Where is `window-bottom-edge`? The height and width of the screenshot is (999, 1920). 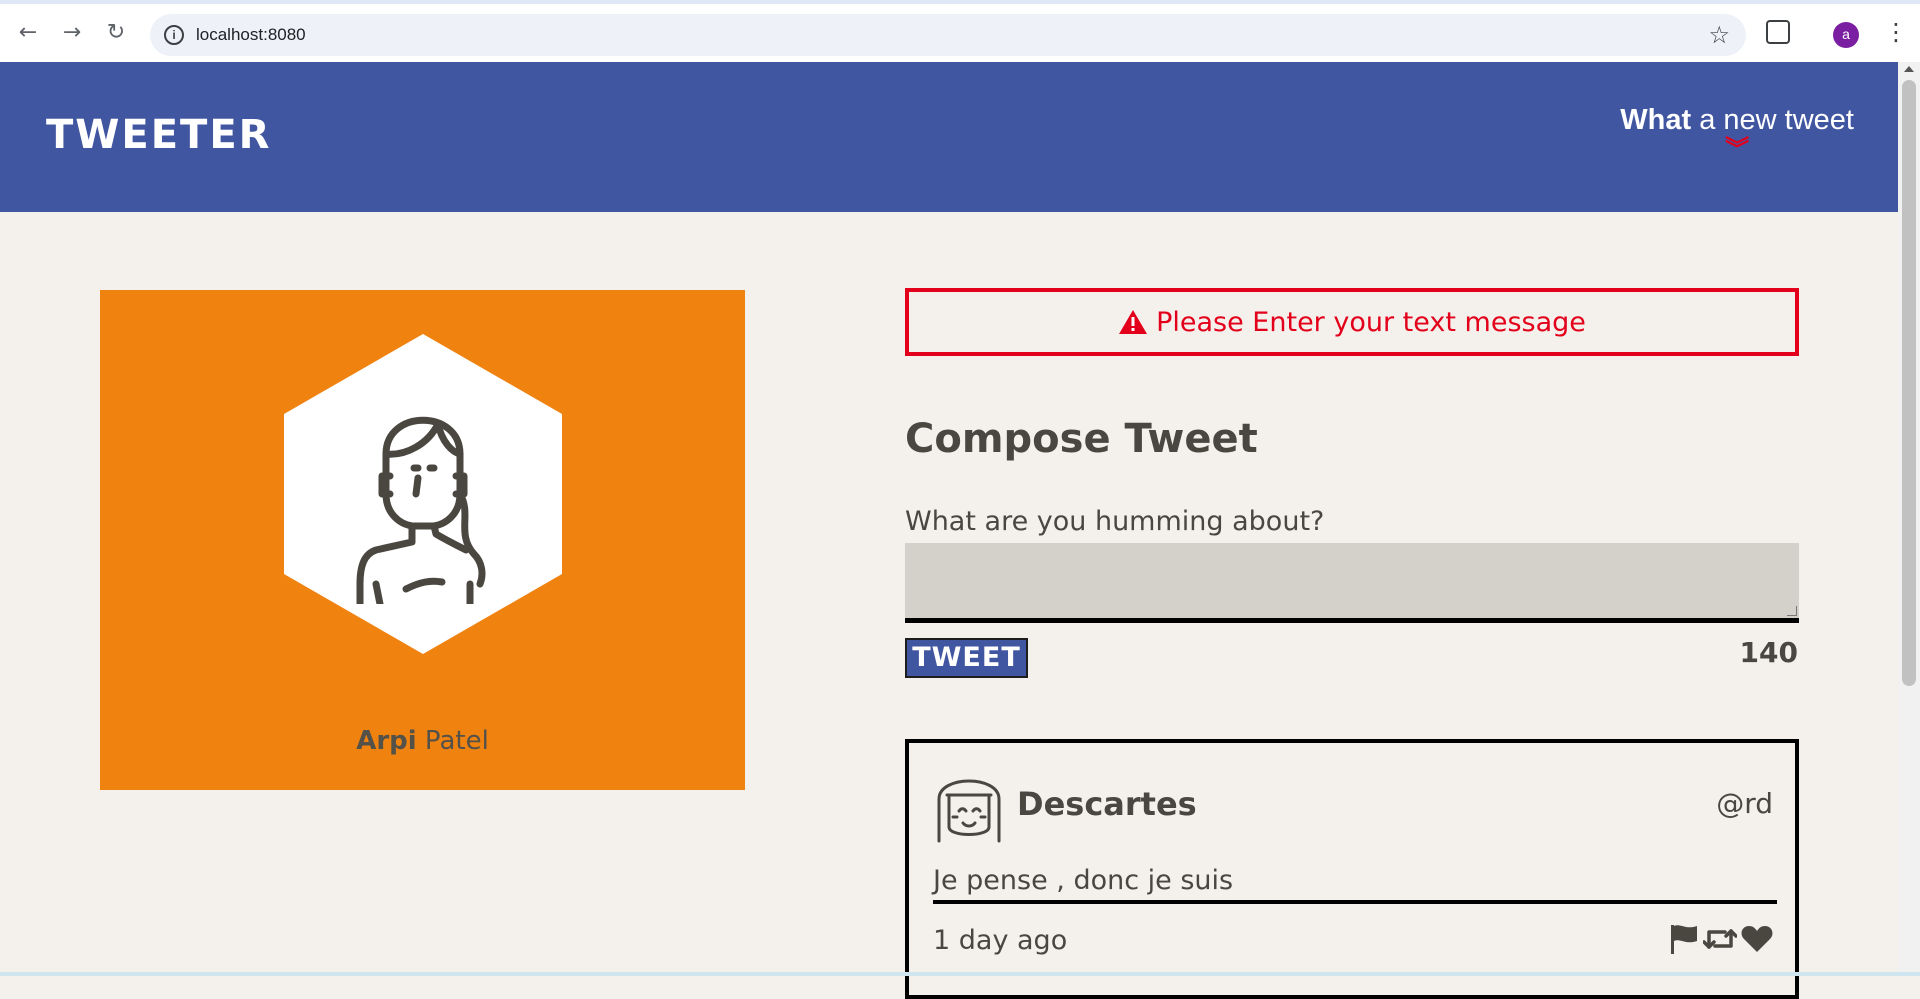
window-bottom-edge is located at coordinates (960, 974).